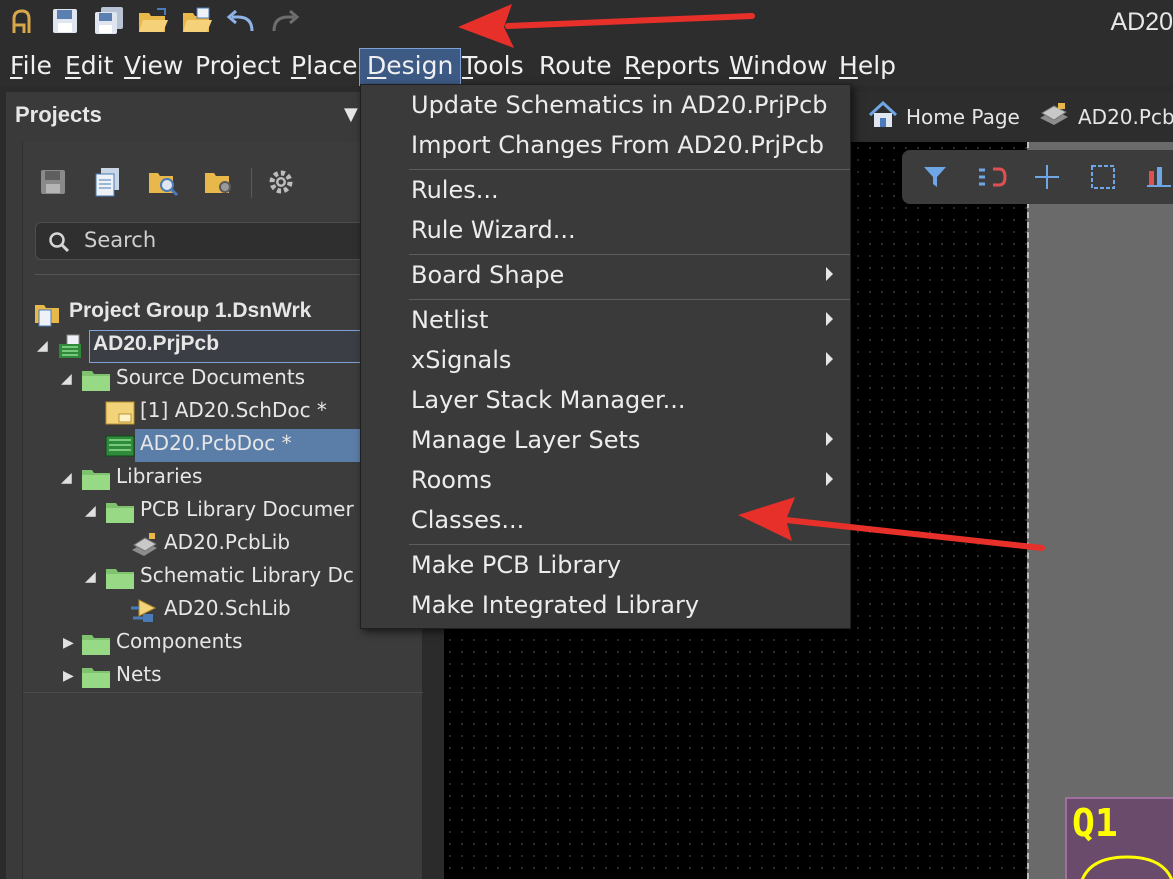 The image size is (1173, 879). I want to click on menu-project: Project, so click(238, 66).